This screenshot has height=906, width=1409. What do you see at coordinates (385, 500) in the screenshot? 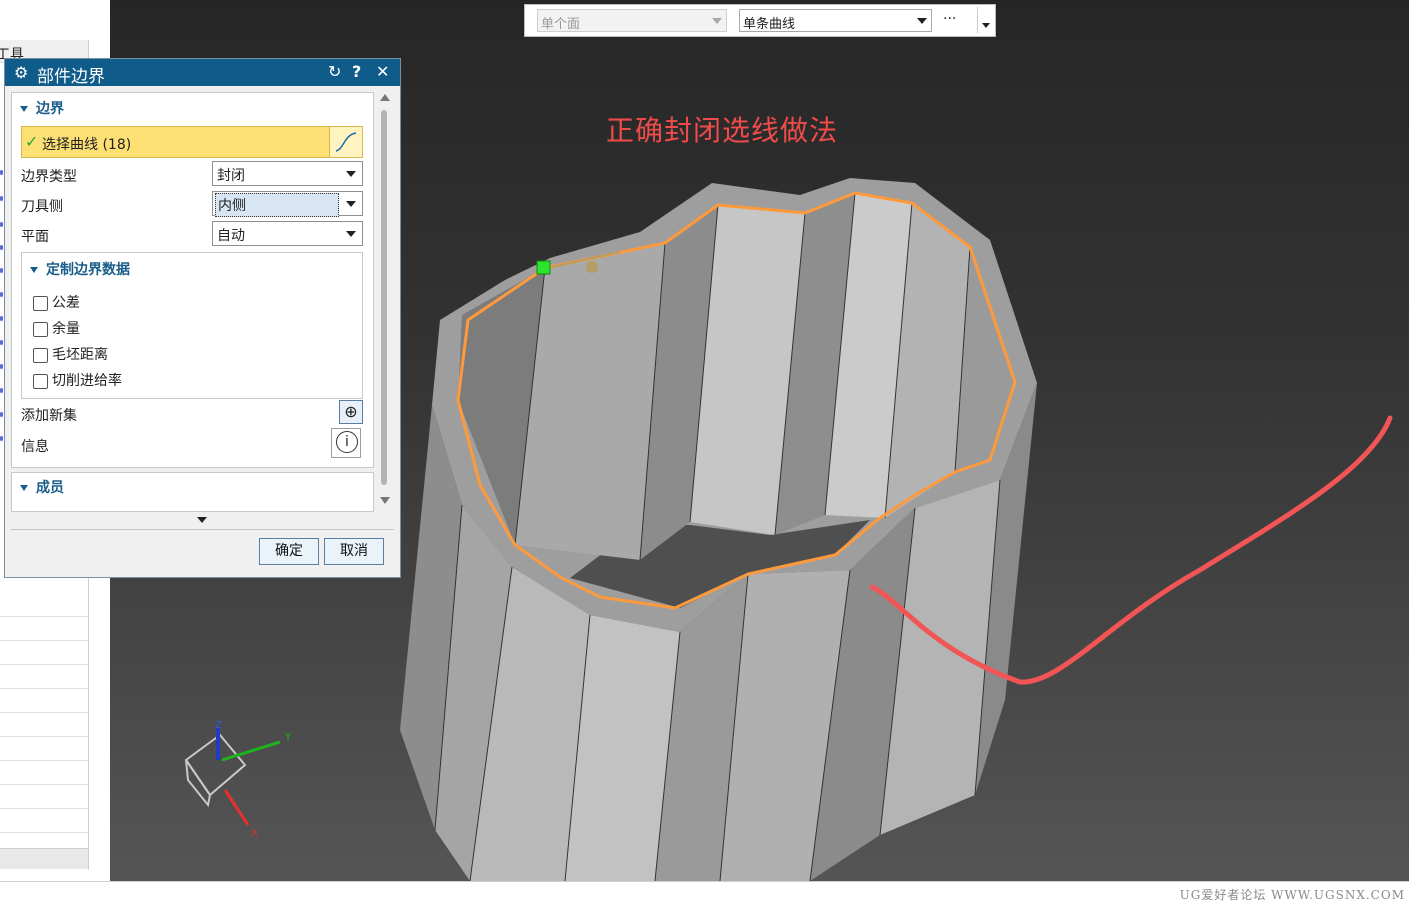
I see `scroll-down-icon` at bounding box center [385, 500].